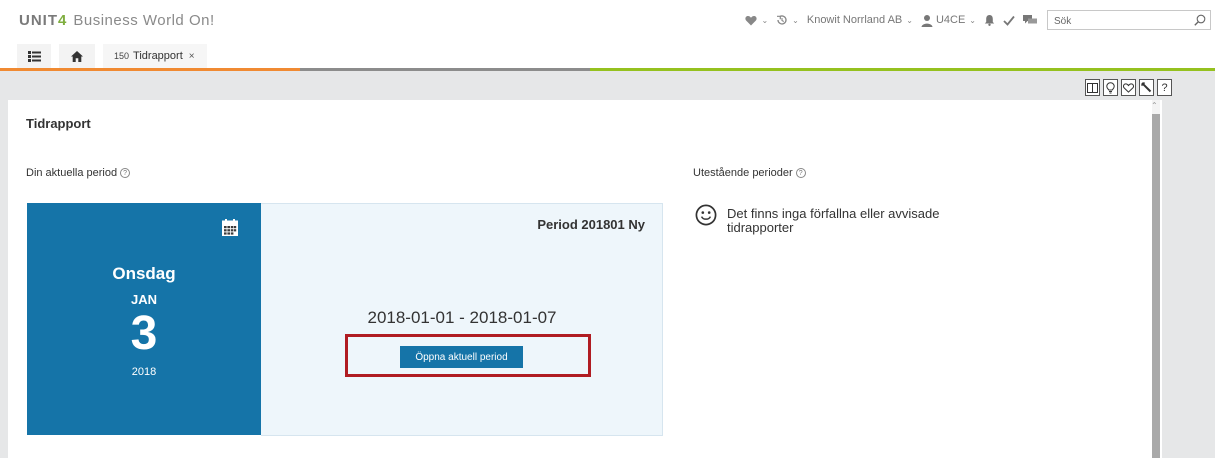 The height and width of the screenshot is (458, 1215). I want to click on help-button: ?, so click(1164, 87).